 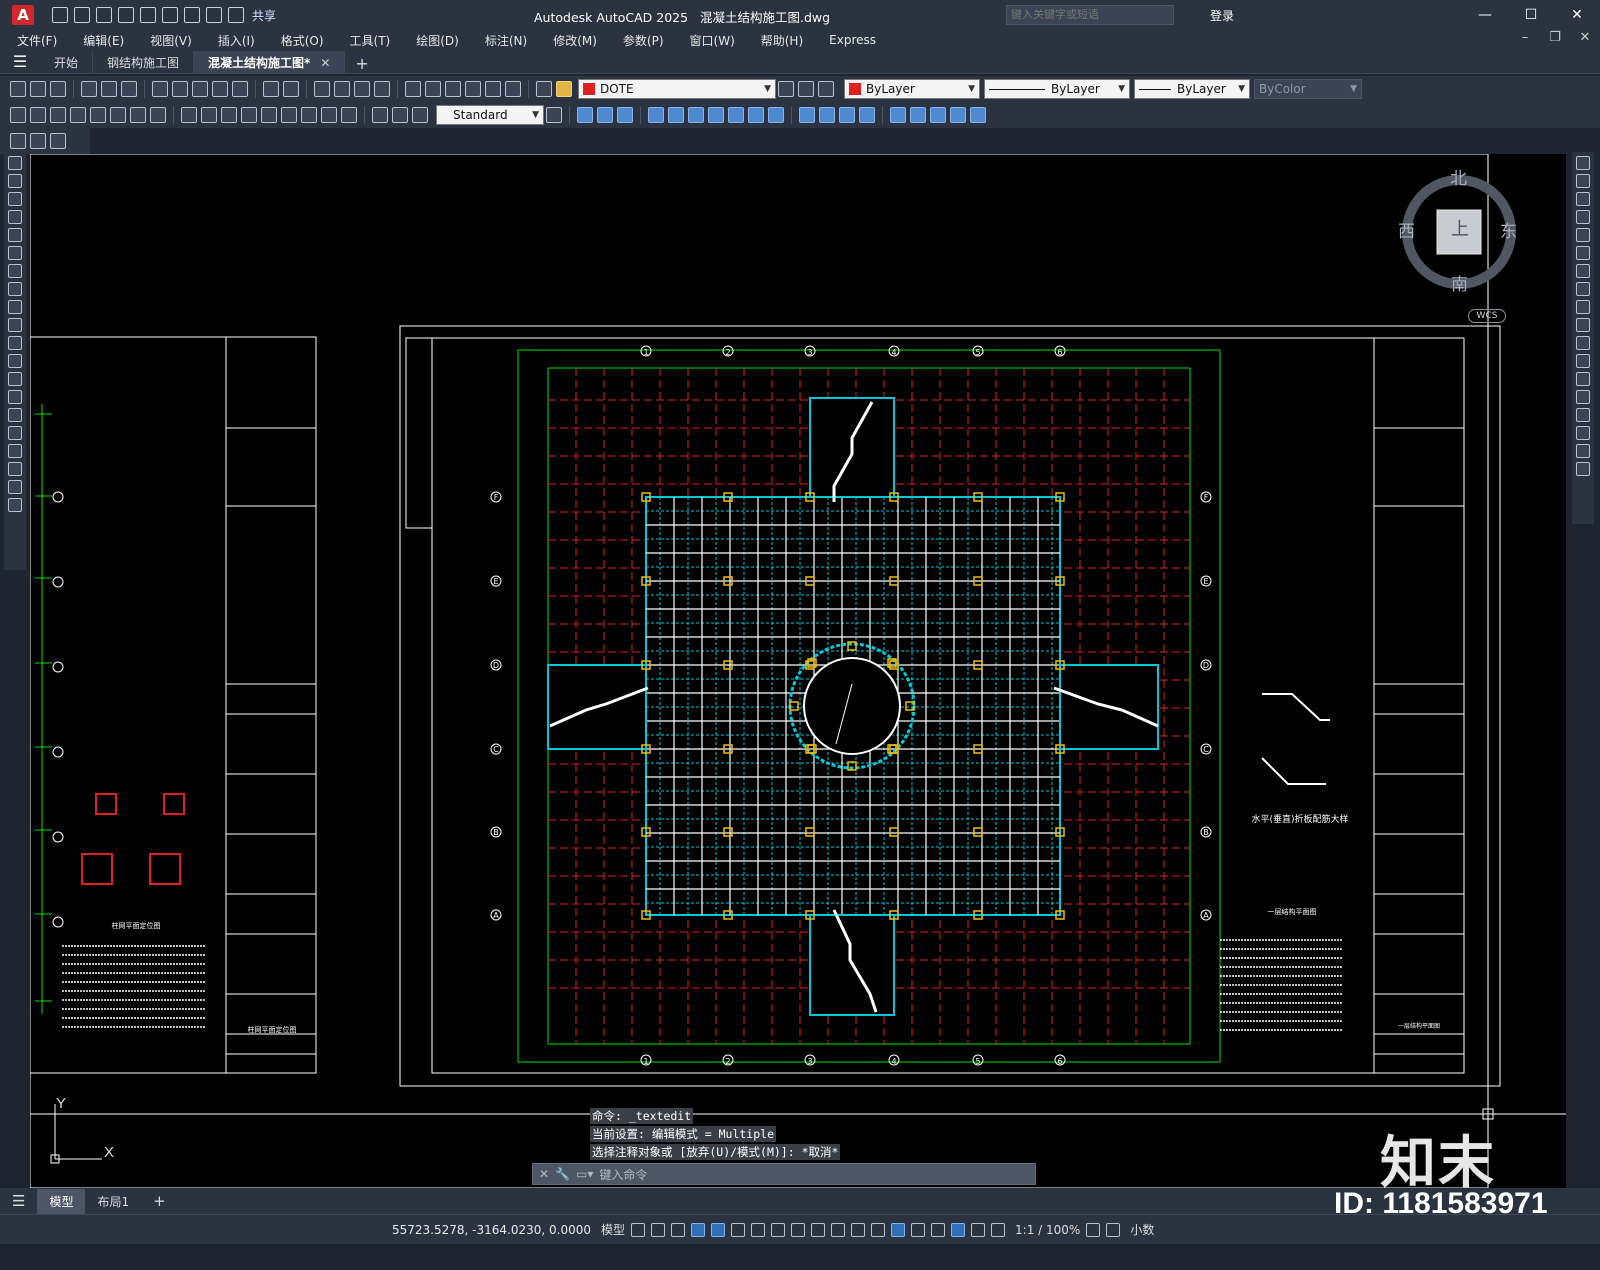 What do you see at coordinates (575, 40) in the screenshot?
I see `menu-item-8: 修改(M)` at bounding box center [575, 40].